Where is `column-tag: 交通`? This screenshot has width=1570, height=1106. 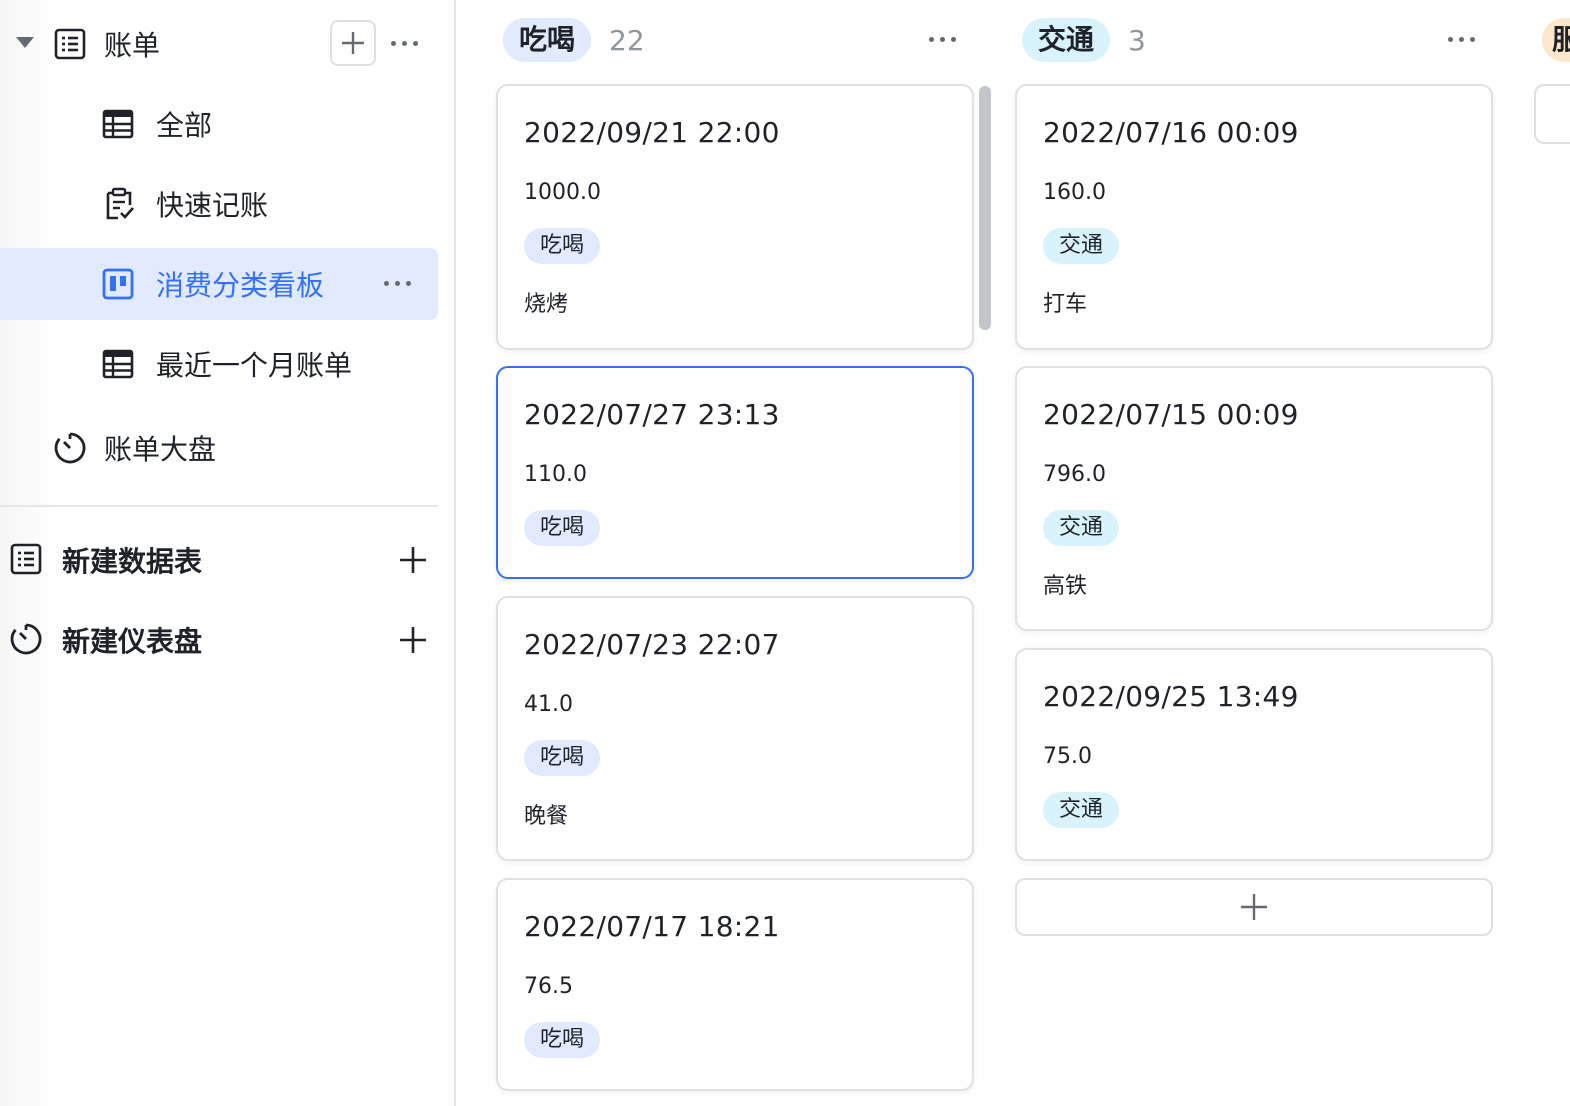
column-tag: 交通 is located at coordinates (1066, 40).